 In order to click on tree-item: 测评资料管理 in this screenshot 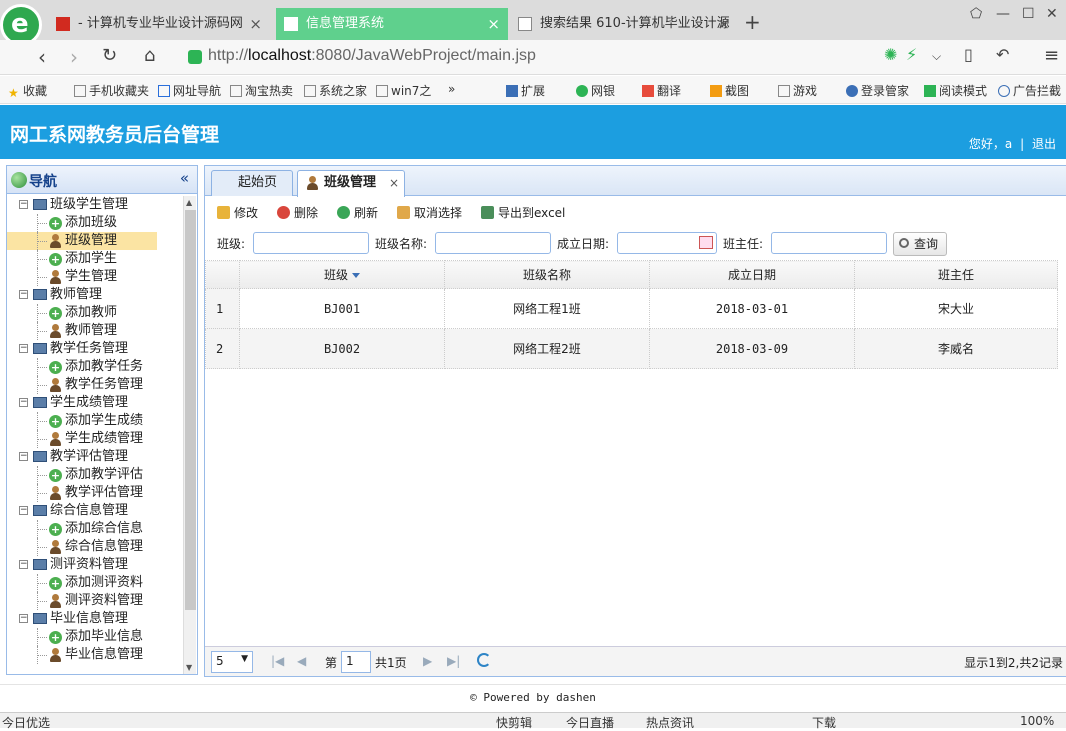, I will do `click(95, 601)`.